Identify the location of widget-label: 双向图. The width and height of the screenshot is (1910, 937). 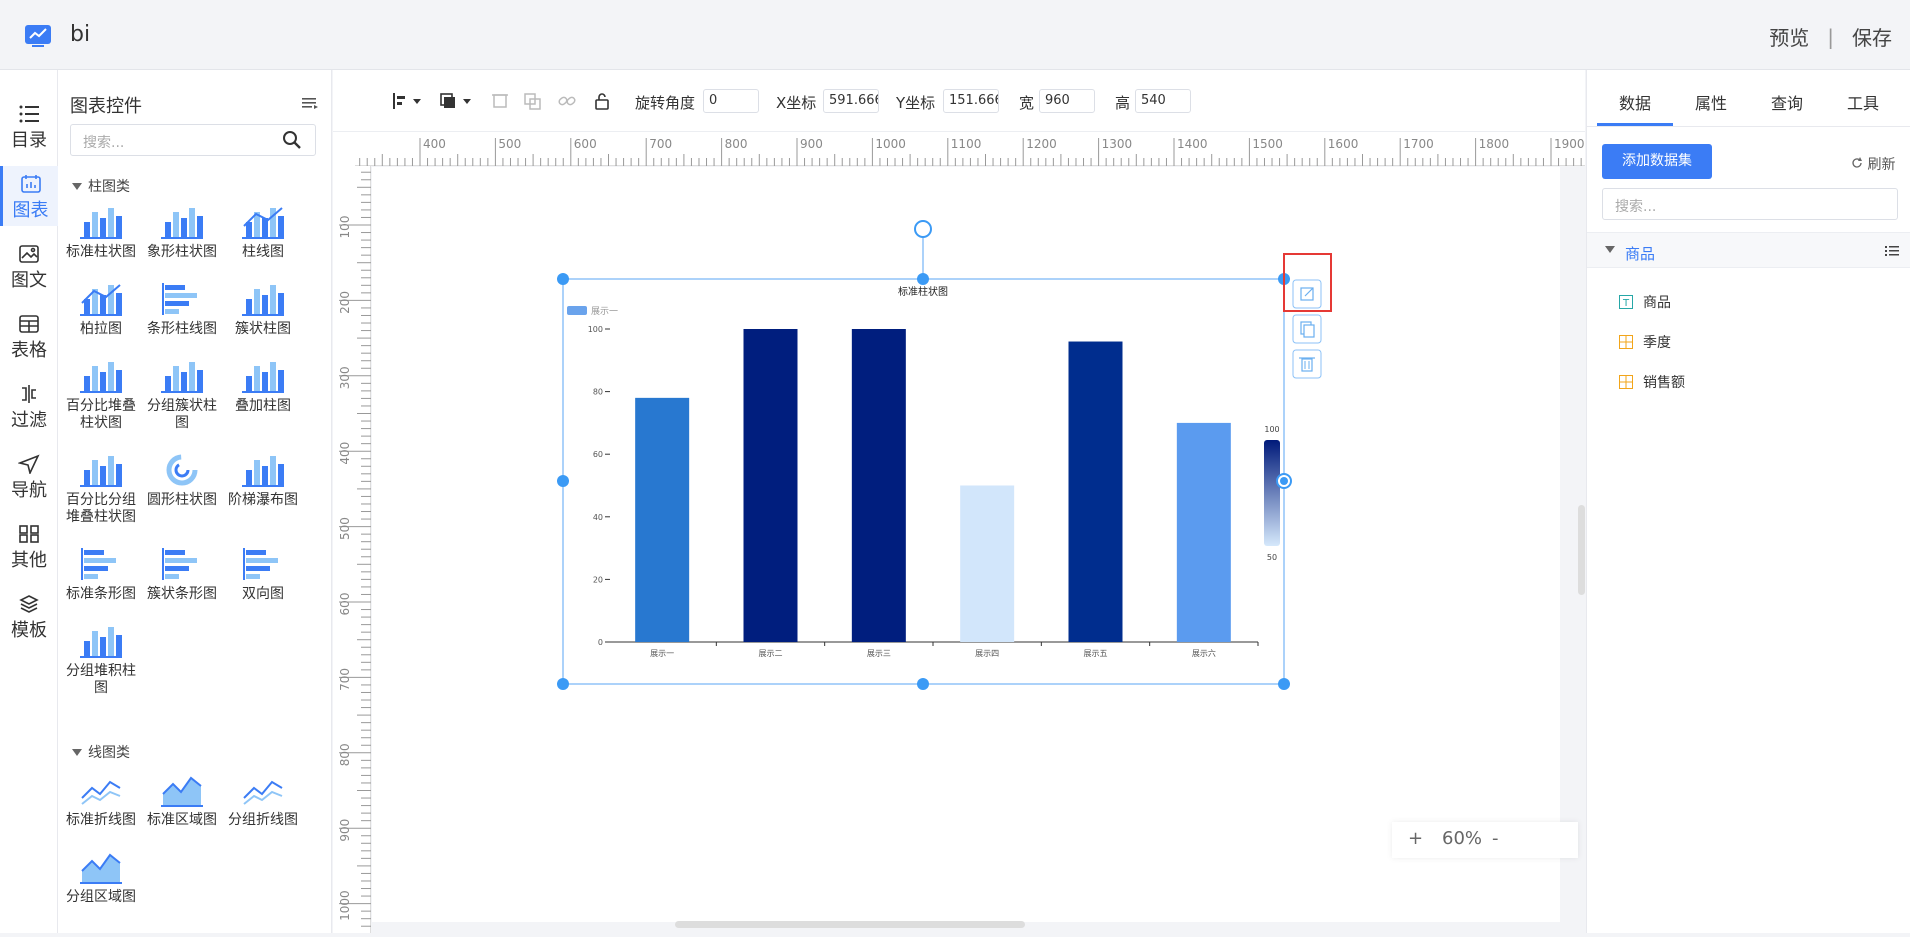
(263, 594).